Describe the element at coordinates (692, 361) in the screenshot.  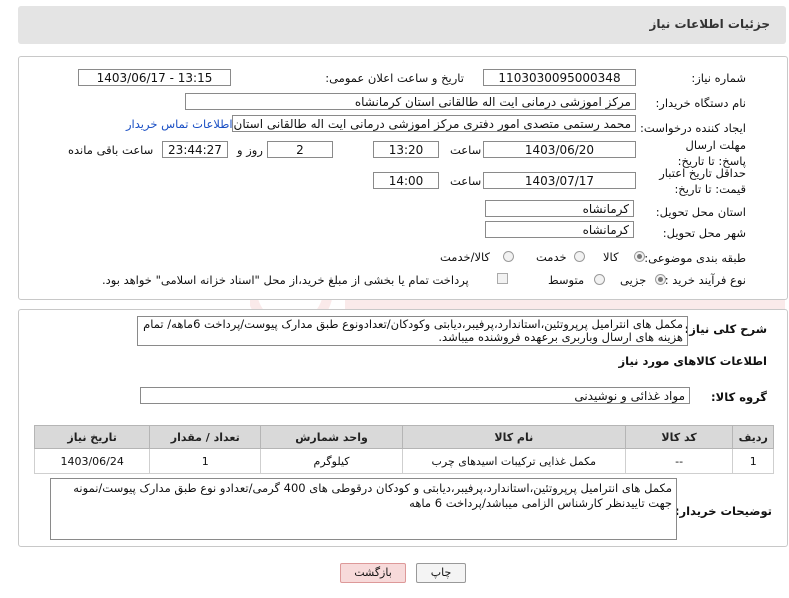
I see `goods-section-title: اطلاعات کالاهای مورد نیاز` at that location.